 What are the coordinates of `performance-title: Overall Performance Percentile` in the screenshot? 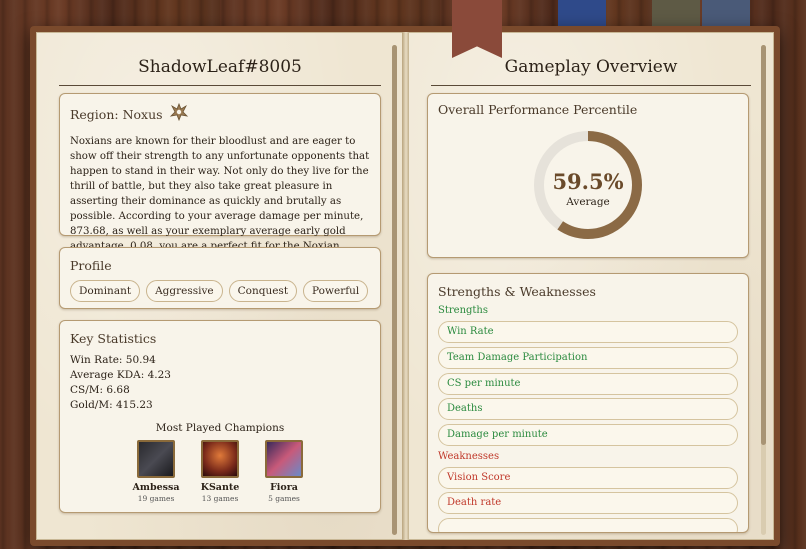 It's located at (538, 109).